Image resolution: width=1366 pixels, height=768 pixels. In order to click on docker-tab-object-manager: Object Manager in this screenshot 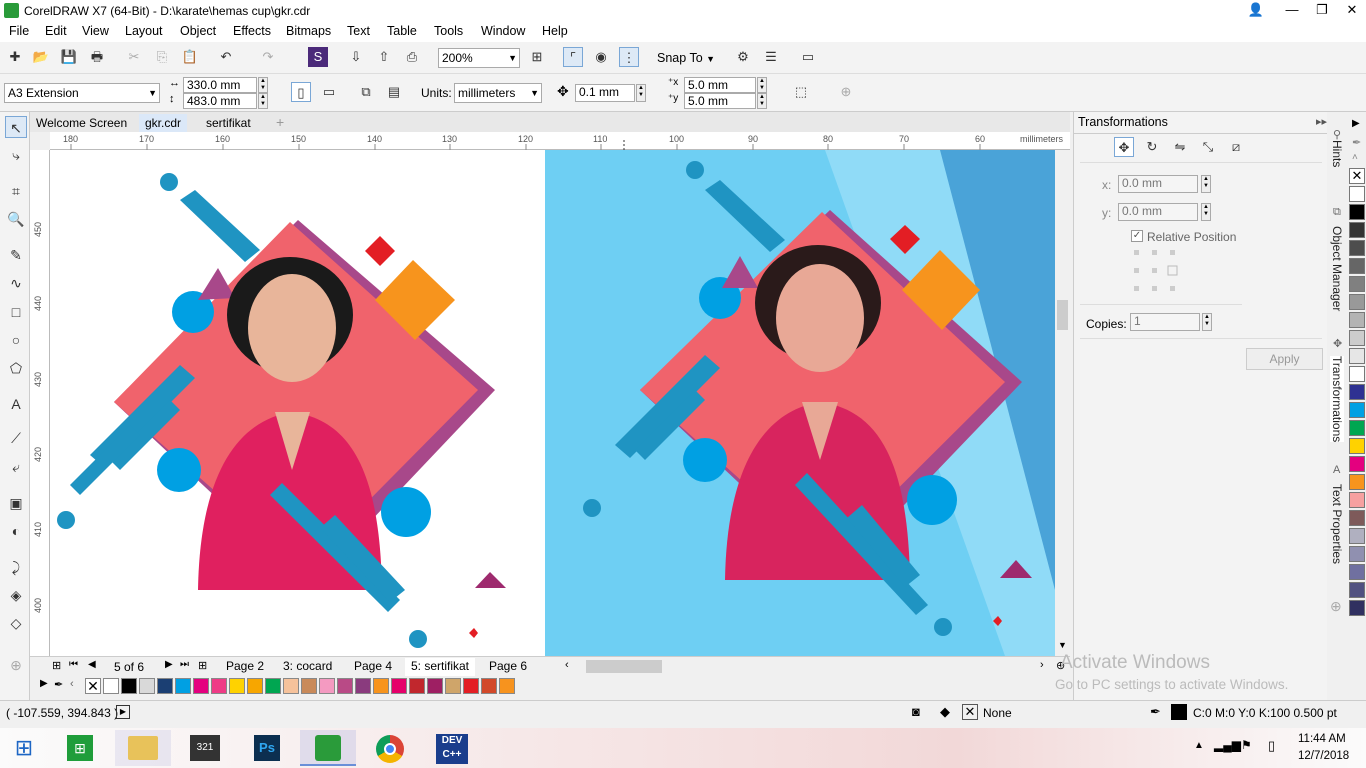, I will do `click(1337, 268)`.